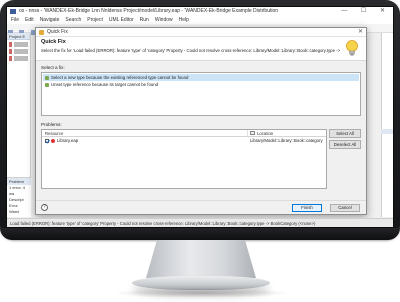  What do you see at coordinates (19, 181) in the screenshot?
I see `problems-tab: Problem` at bounding box center [19, 181].